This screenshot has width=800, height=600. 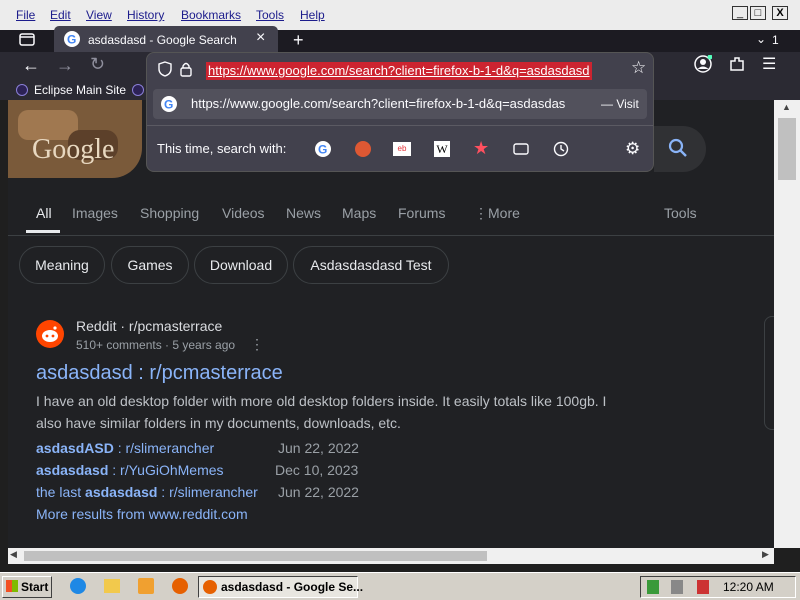 What do you see at coordinates (765, 554) in the screenshot?
I see `scroll-right-icon: ▶` at bounding box center [765, 554].